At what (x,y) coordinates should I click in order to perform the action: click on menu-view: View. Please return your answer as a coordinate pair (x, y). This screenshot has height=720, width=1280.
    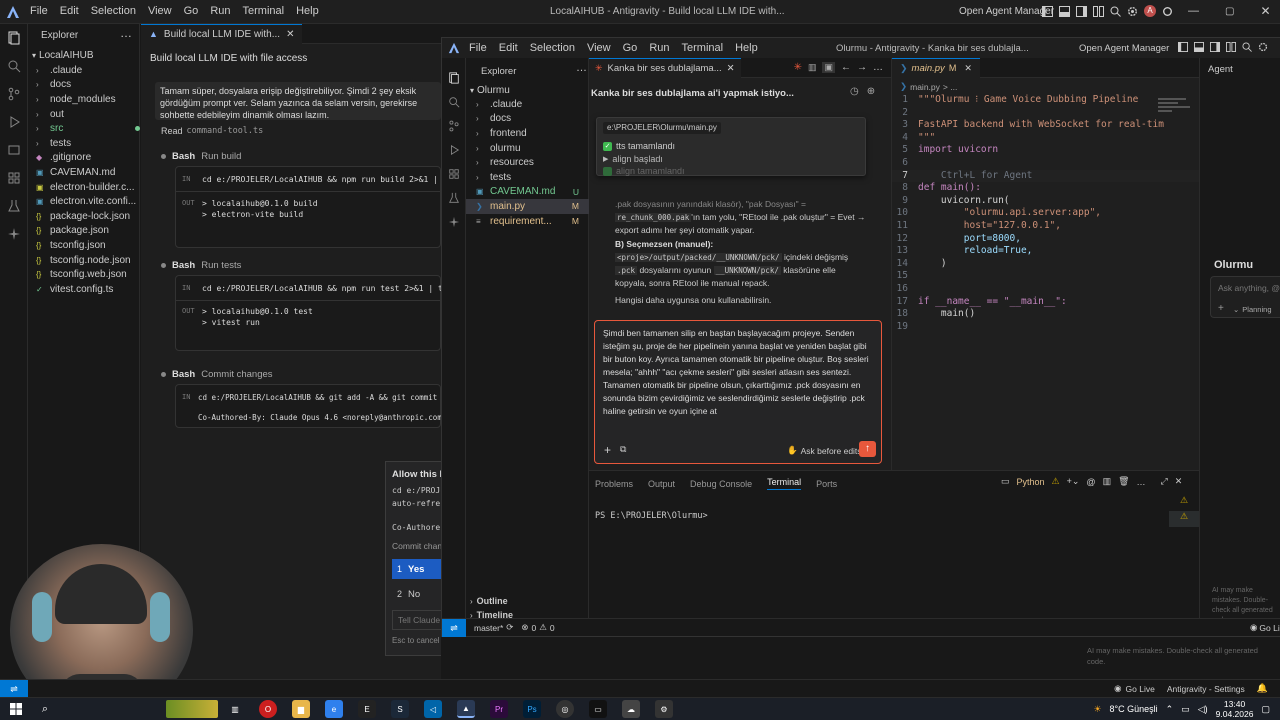
    Looking at the image, I should click on (160, 11).